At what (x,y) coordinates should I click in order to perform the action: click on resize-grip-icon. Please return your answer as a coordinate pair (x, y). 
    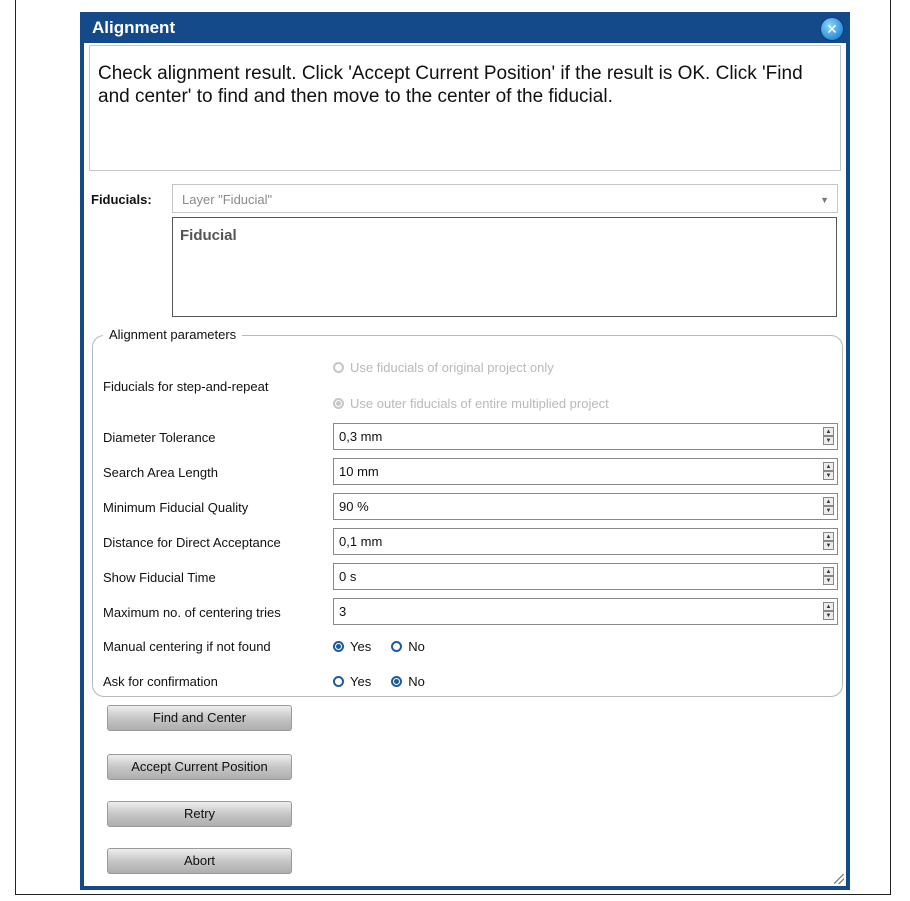
    Looking at the image, I should click on (839, 879).